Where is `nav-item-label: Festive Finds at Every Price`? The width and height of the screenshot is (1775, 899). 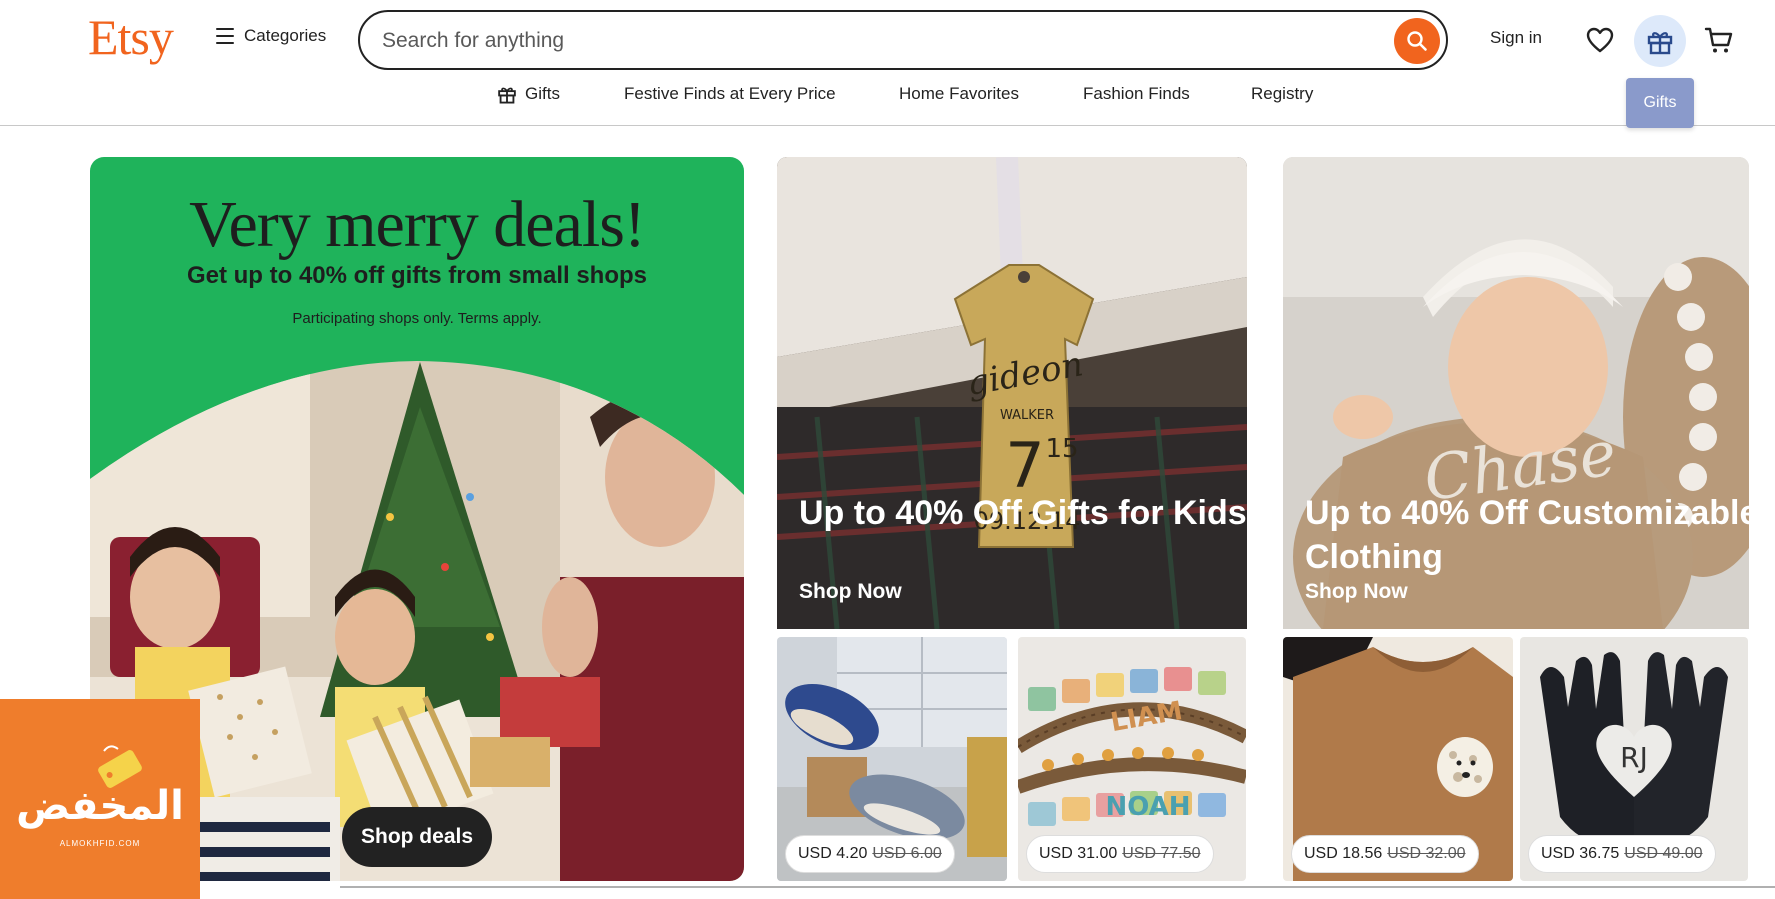 nav-item-label: Festive Finds at Every Price is located at coordinates (730, 93).